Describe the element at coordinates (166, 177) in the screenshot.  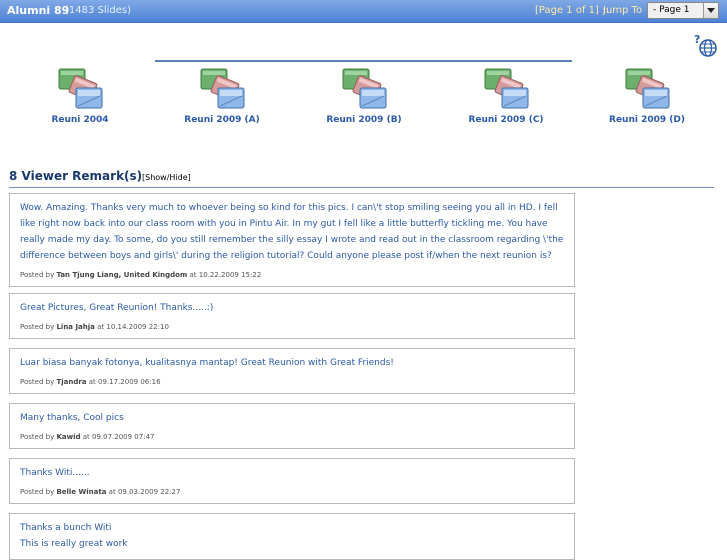
I see `show-hide-toggle: [Show/Hide]` at that location.